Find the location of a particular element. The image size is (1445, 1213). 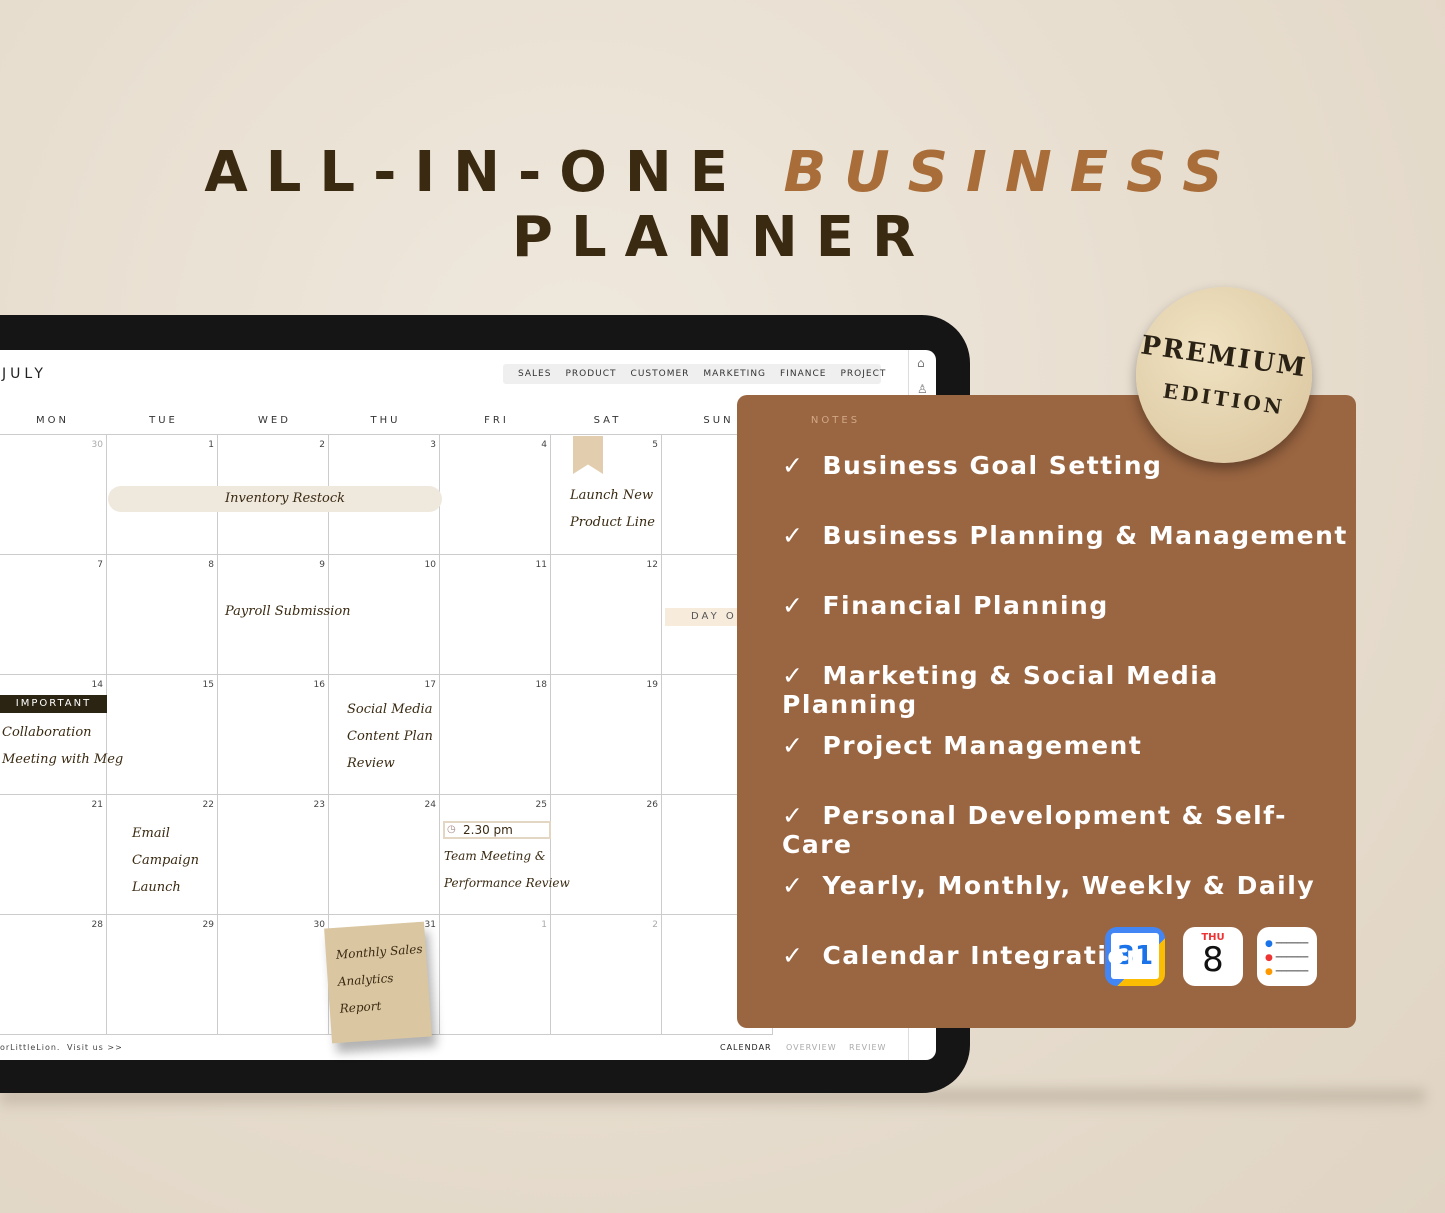

tab-customer: CUSTOMER is located at coordinates (660, 374).